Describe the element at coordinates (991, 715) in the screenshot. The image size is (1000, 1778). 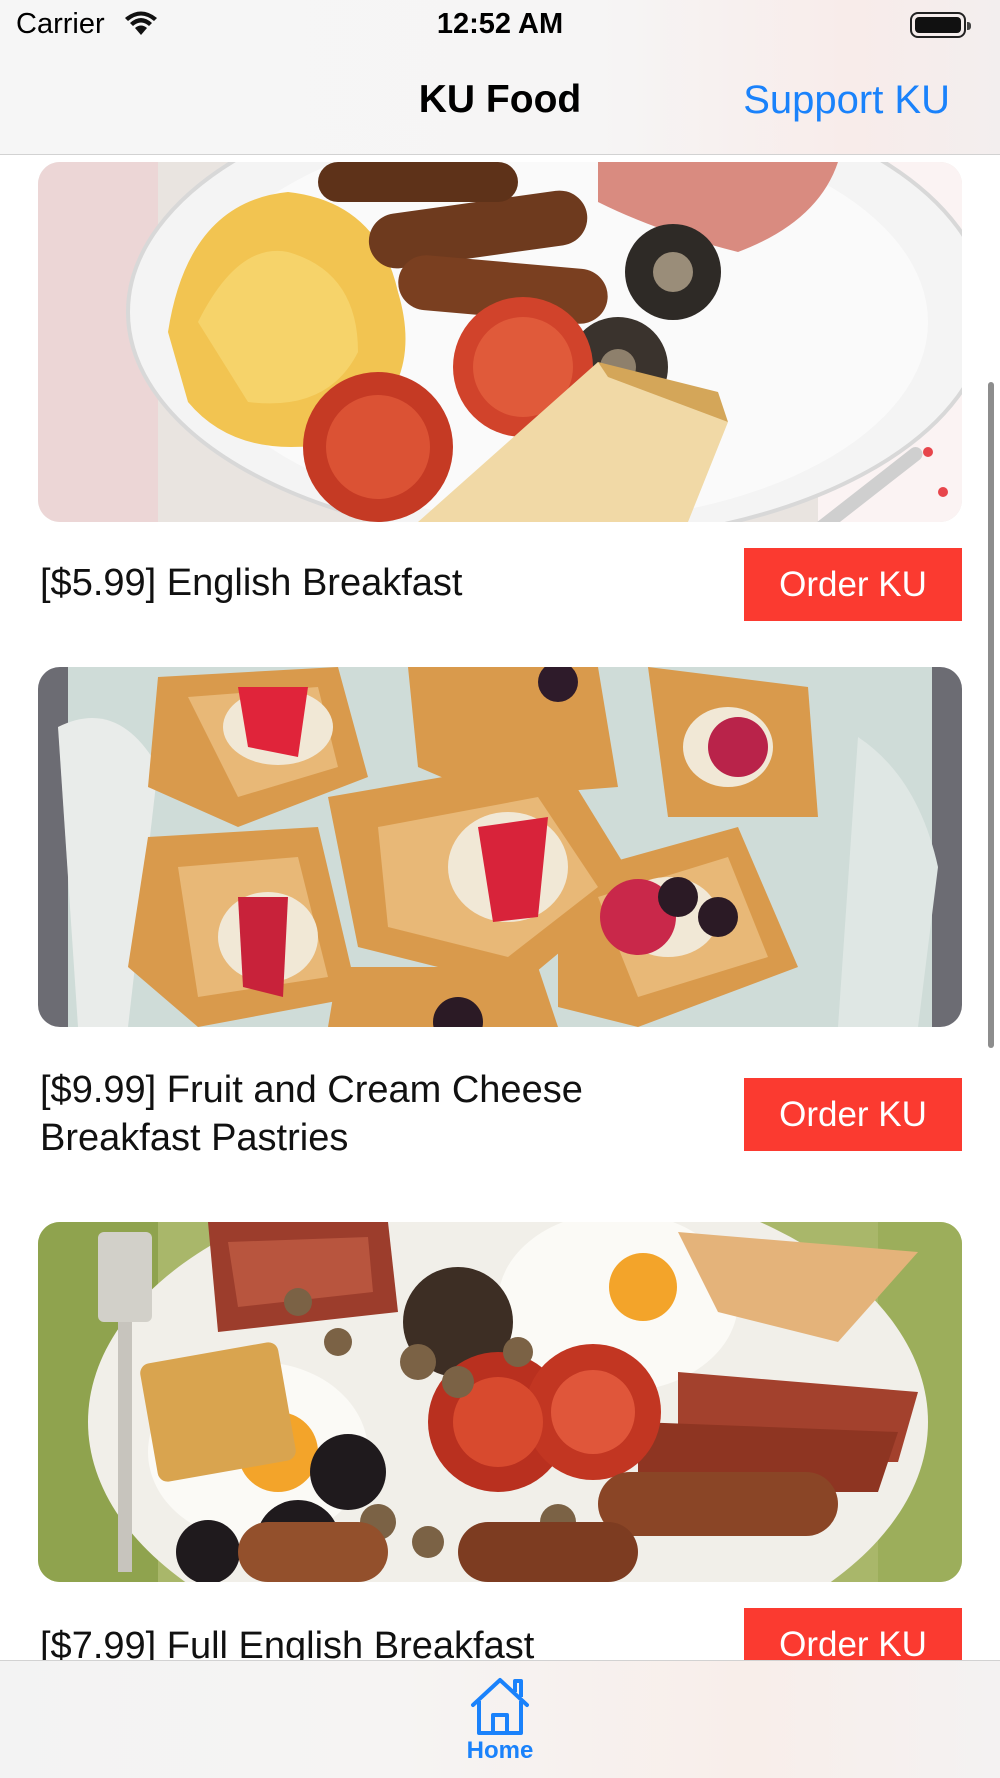
I see `scroll-indicator` at that location.